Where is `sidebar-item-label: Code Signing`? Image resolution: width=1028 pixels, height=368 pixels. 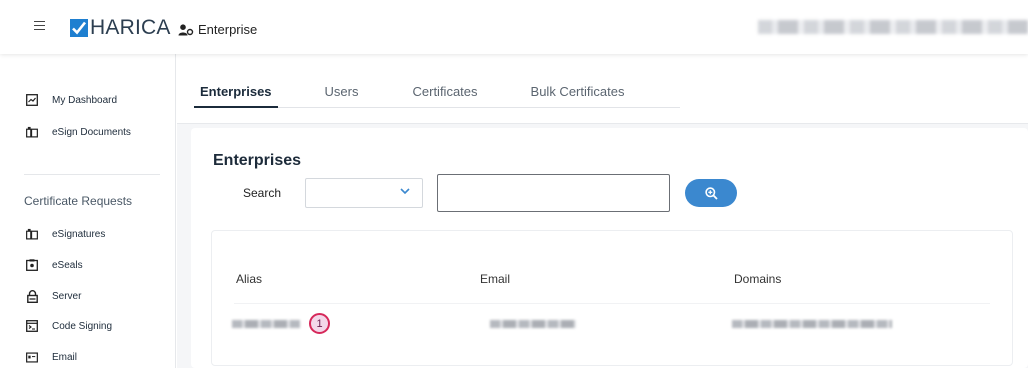
sidebar-item-label: Code Signing is located at coordinates (82, 326).